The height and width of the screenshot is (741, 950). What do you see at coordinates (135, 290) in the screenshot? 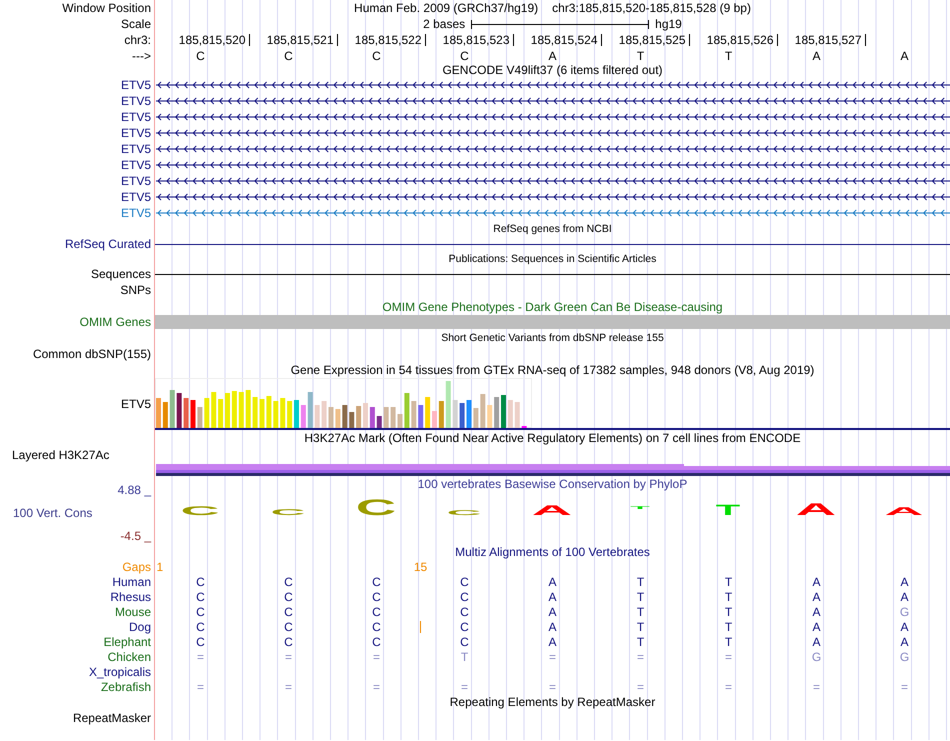
I see `track-label: SNPs` at bounding box center [135, 290].